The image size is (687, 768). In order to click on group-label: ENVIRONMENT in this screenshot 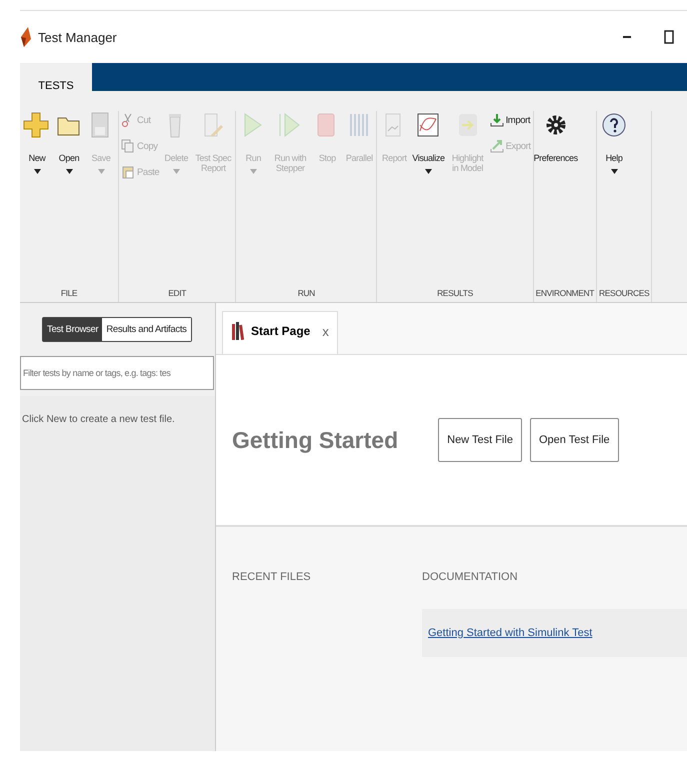, I will do `click(565, 294)`.